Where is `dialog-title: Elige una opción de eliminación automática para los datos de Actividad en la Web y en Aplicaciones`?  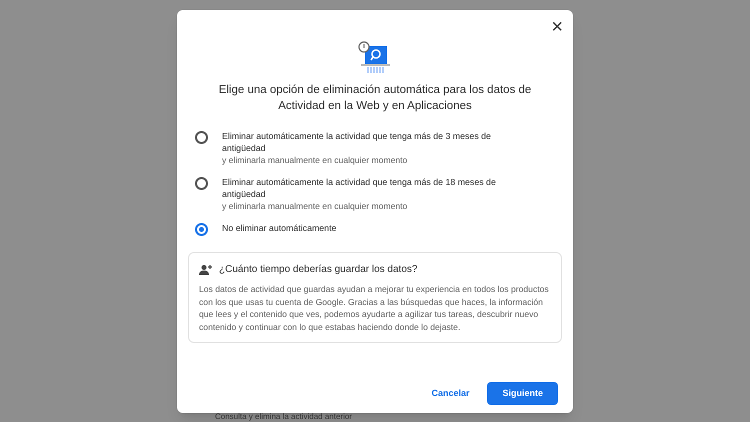 dialog-title: Elige una opción de eliminación automática para los datos de Actividad en la Web y en Aplicaciones is located at coordinates (375, 98).